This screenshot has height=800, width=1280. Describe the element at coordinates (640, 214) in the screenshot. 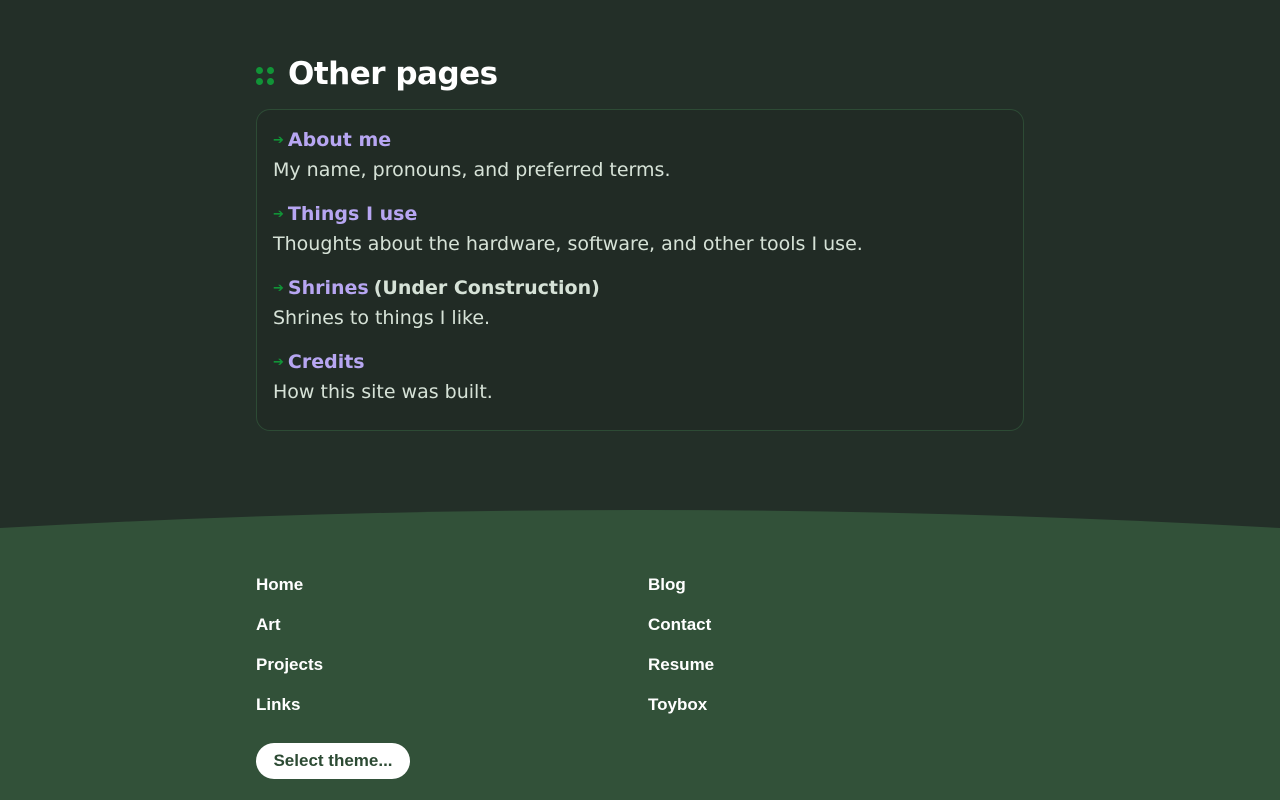

I see `item-title-row: ➔ Things I use` at that location.